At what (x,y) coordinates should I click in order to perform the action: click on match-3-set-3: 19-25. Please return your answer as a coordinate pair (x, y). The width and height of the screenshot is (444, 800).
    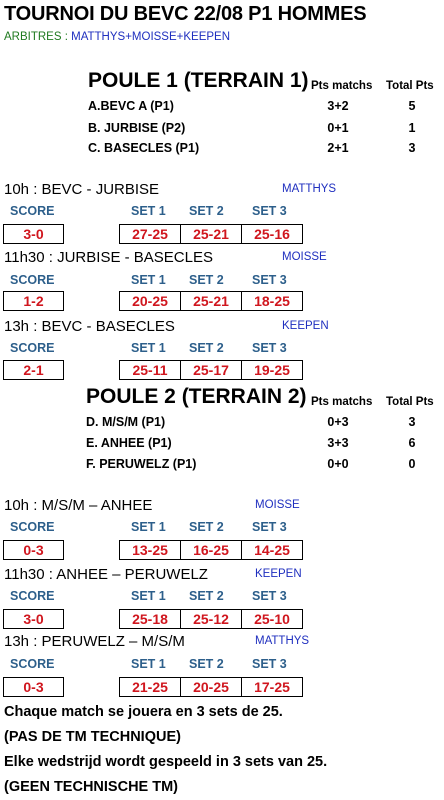
    Looking at the image, I should click on (271, 370).